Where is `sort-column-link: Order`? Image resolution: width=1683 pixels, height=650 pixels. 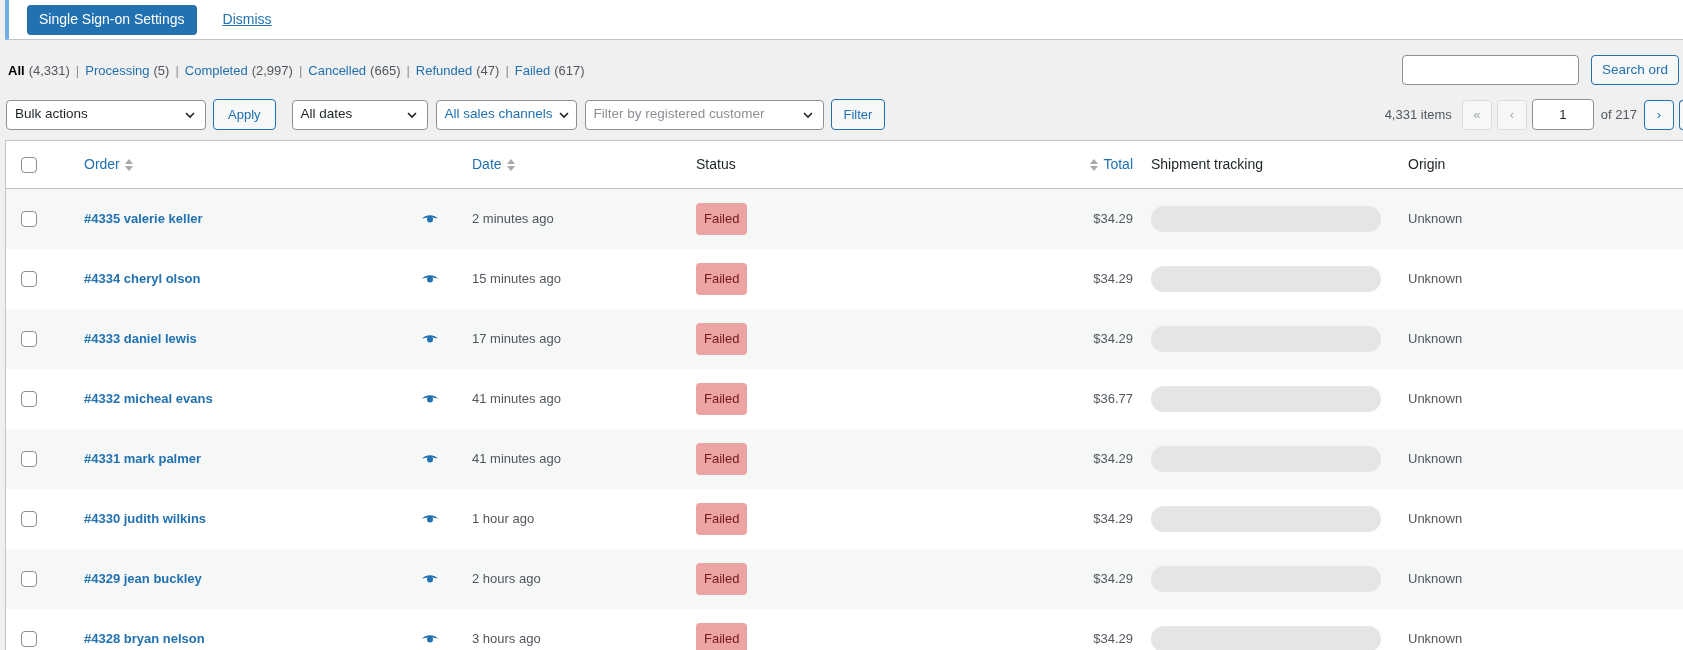 sort-column-link: Order is located at coordinates (102, 164).